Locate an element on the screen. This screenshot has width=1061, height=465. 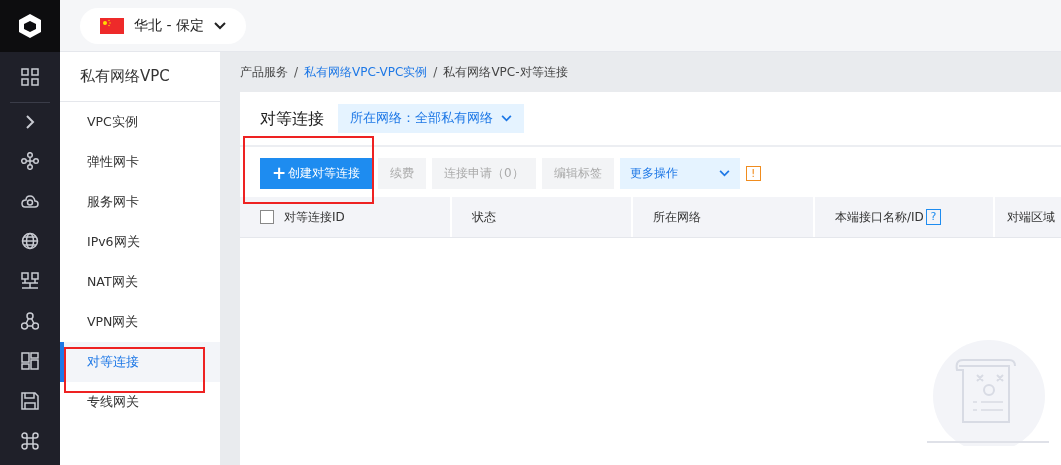
column-header: 所在网络 is located at coordinates (677, 217).